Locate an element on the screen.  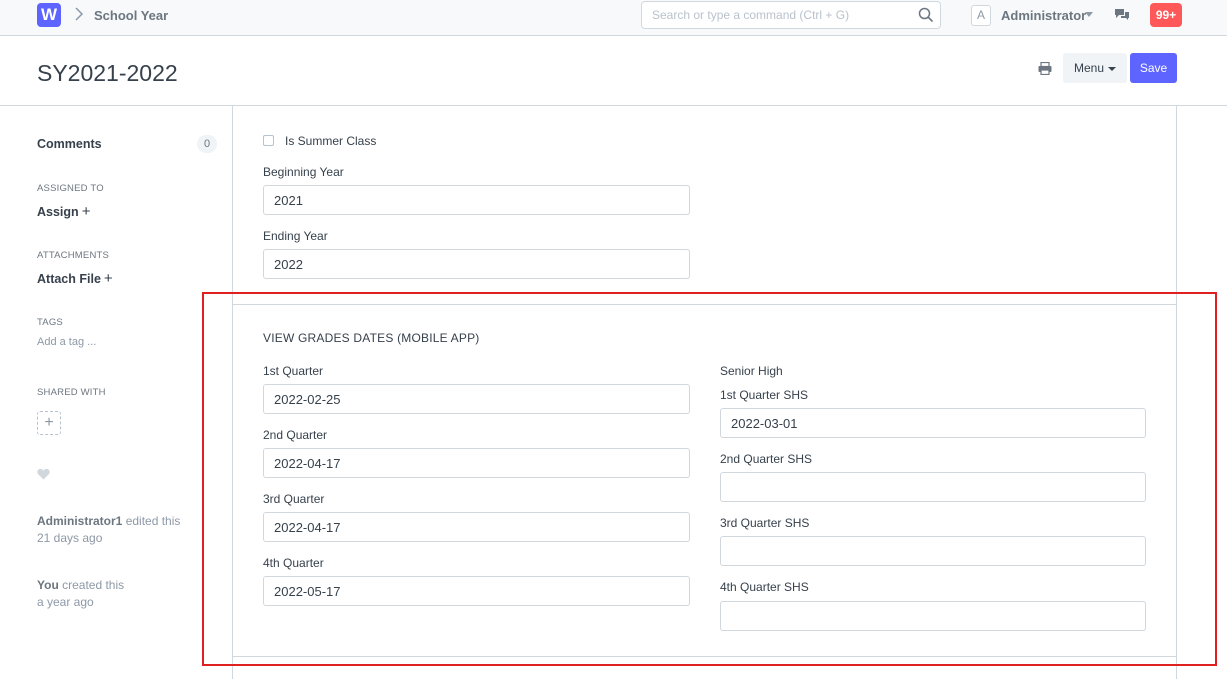
shs-quarter-label: 4th Quarter SHS is located at coordinates (764, 587).